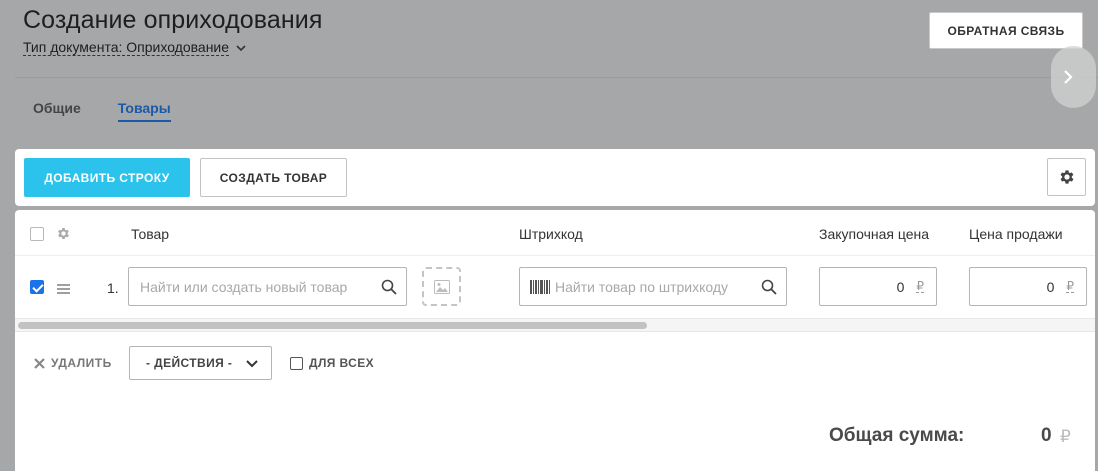 This screenshot has width=1098, height=471. I want to click on sale-price-value: 0, so click(1050, 286).